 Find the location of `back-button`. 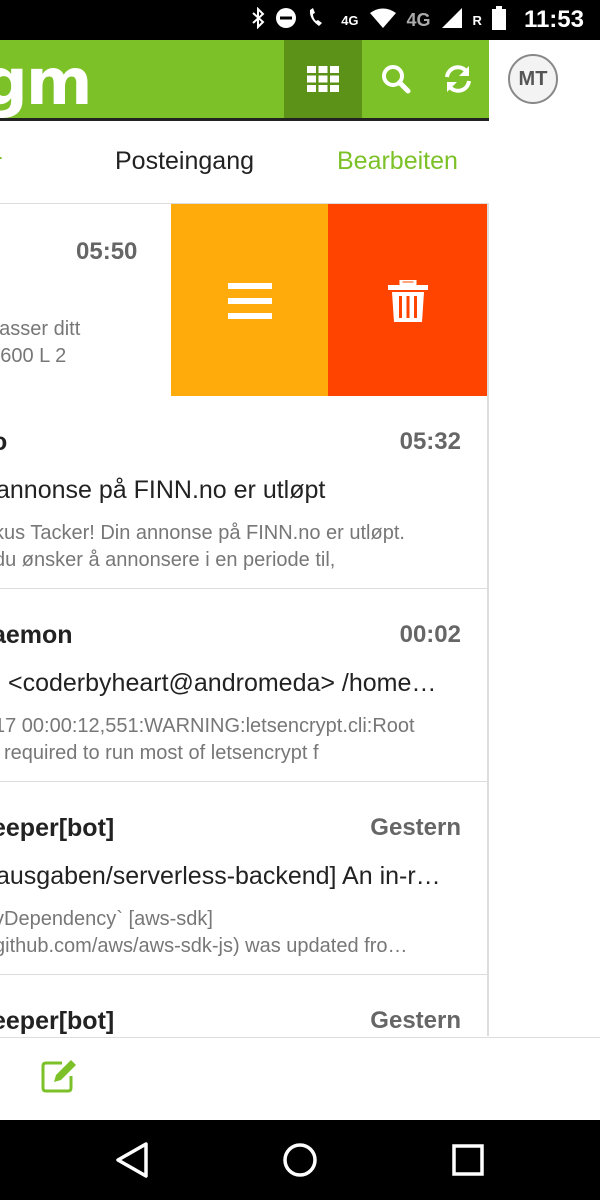

back-button is located at coordinates (134, 1160).